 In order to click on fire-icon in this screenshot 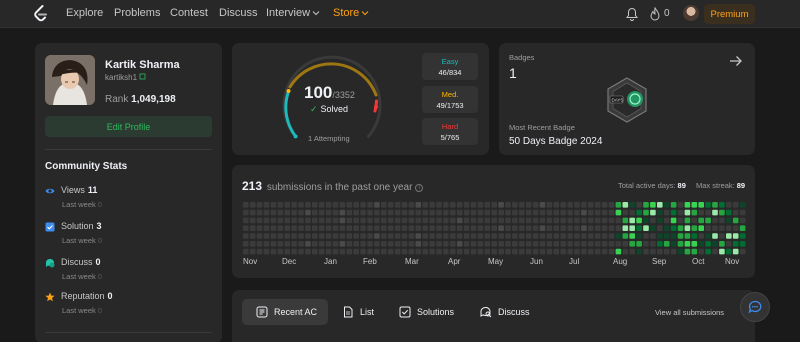, I will do `click(655, 14)`.